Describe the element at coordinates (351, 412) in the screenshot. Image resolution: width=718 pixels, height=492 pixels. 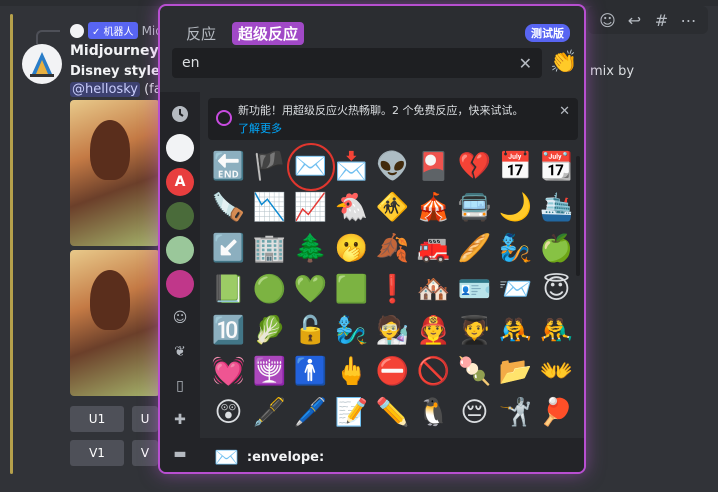
I see `emoji-item: 📝` at that location.